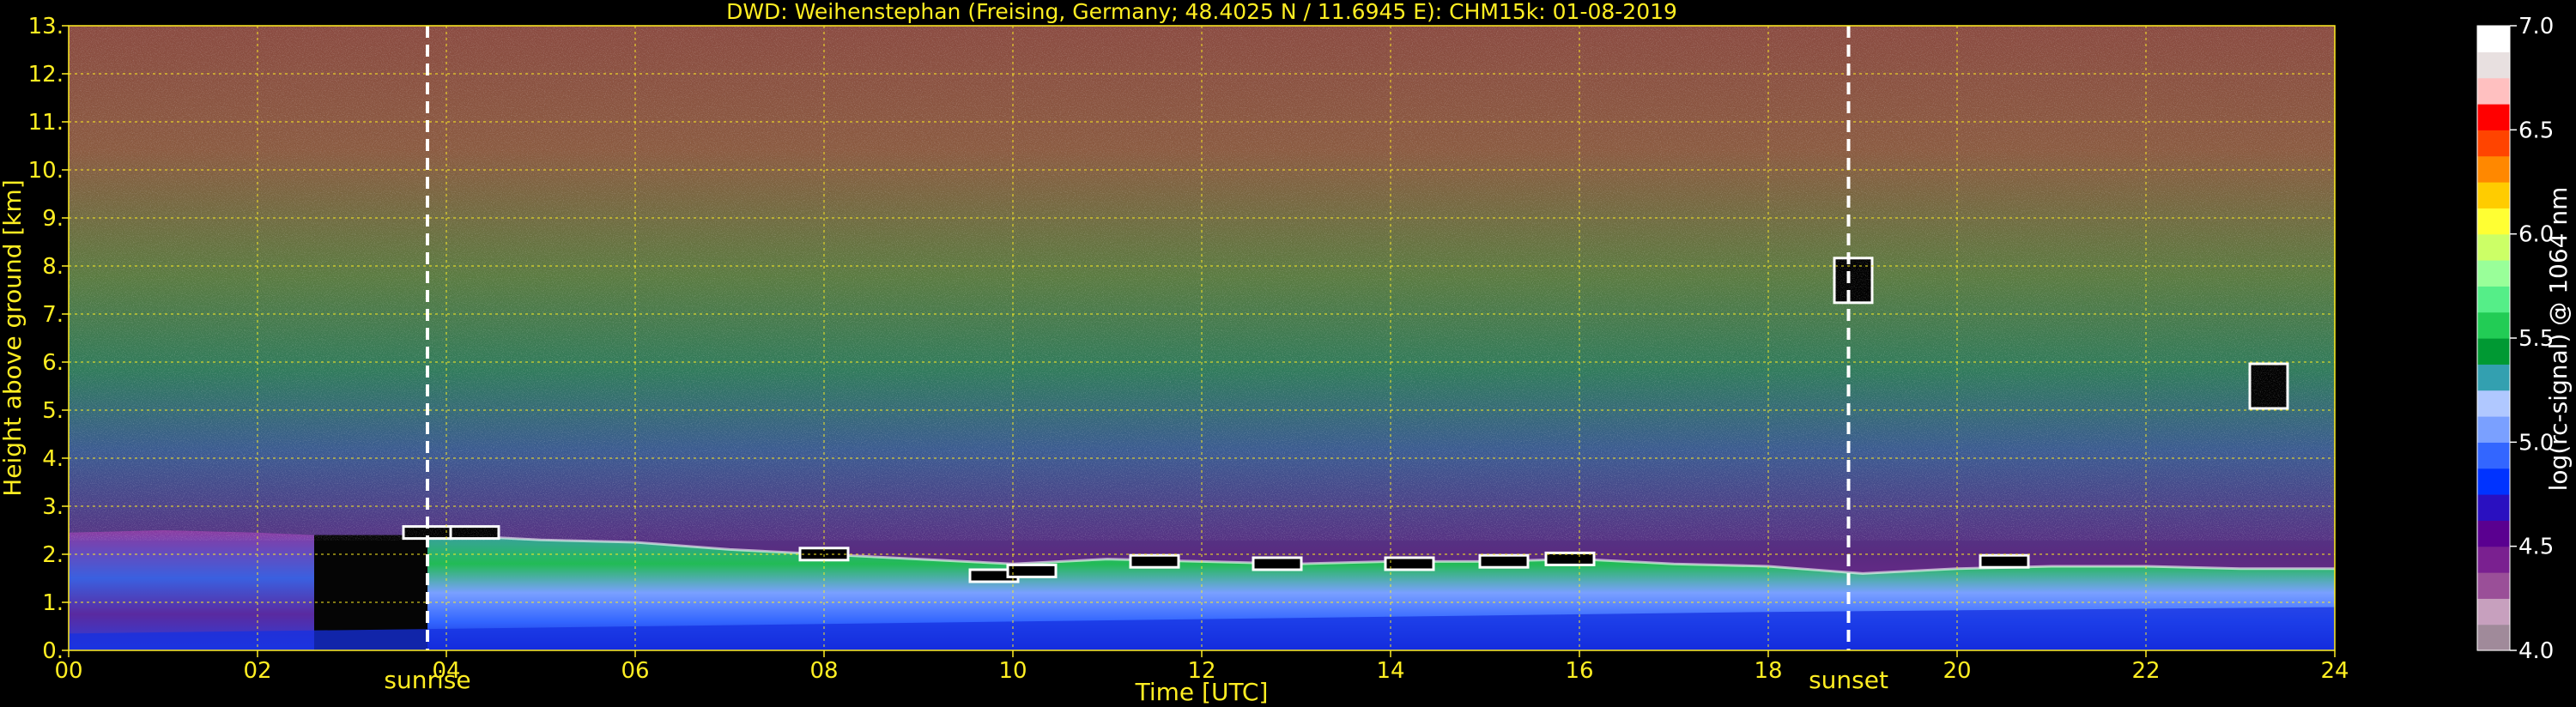 This screenshot has height=707, width=2576. What do you see at coordinates (53, 603) in the screenshot?
I see `y-tick-label: 1.` at bounding box center [53, 603].